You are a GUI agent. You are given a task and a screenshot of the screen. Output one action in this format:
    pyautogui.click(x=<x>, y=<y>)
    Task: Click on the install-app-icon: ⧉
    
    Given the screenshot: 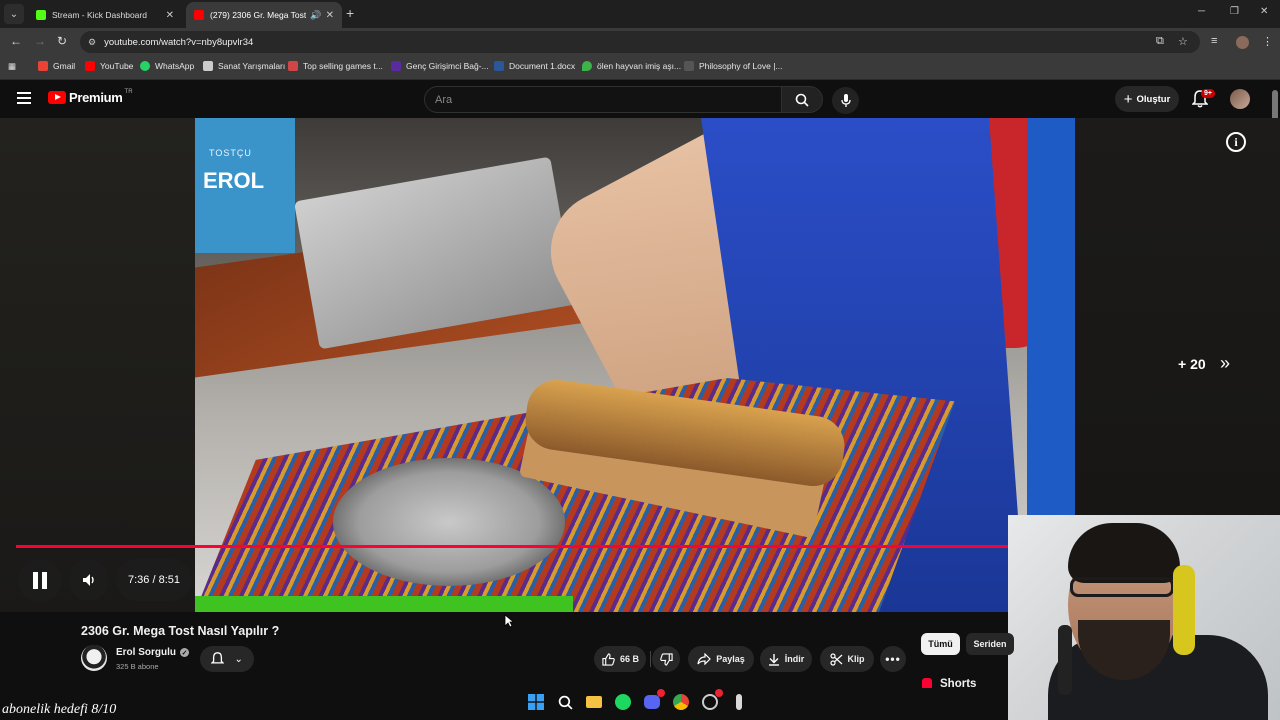 What is the action you would take?
    pyautogui.click(x=1160, y=41)
    